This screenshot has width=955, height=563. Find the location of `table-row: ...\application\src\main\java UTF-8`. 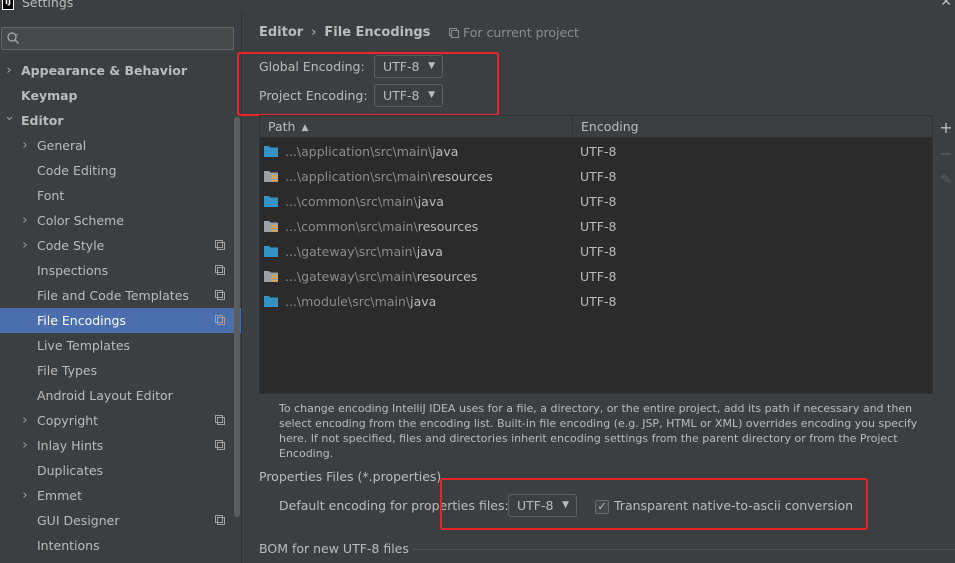

table-row: ...\application\src\main\java UTF-8 is located at coordinates (596, 151).